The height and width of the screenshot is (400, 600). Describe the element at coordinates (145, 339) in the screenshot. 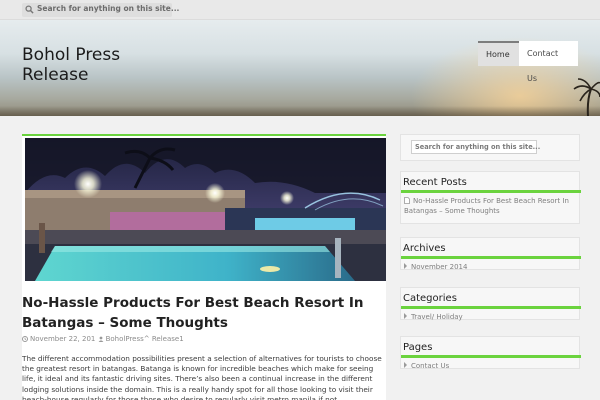

I see `post-author: BoholPress^ Release1` at that location.